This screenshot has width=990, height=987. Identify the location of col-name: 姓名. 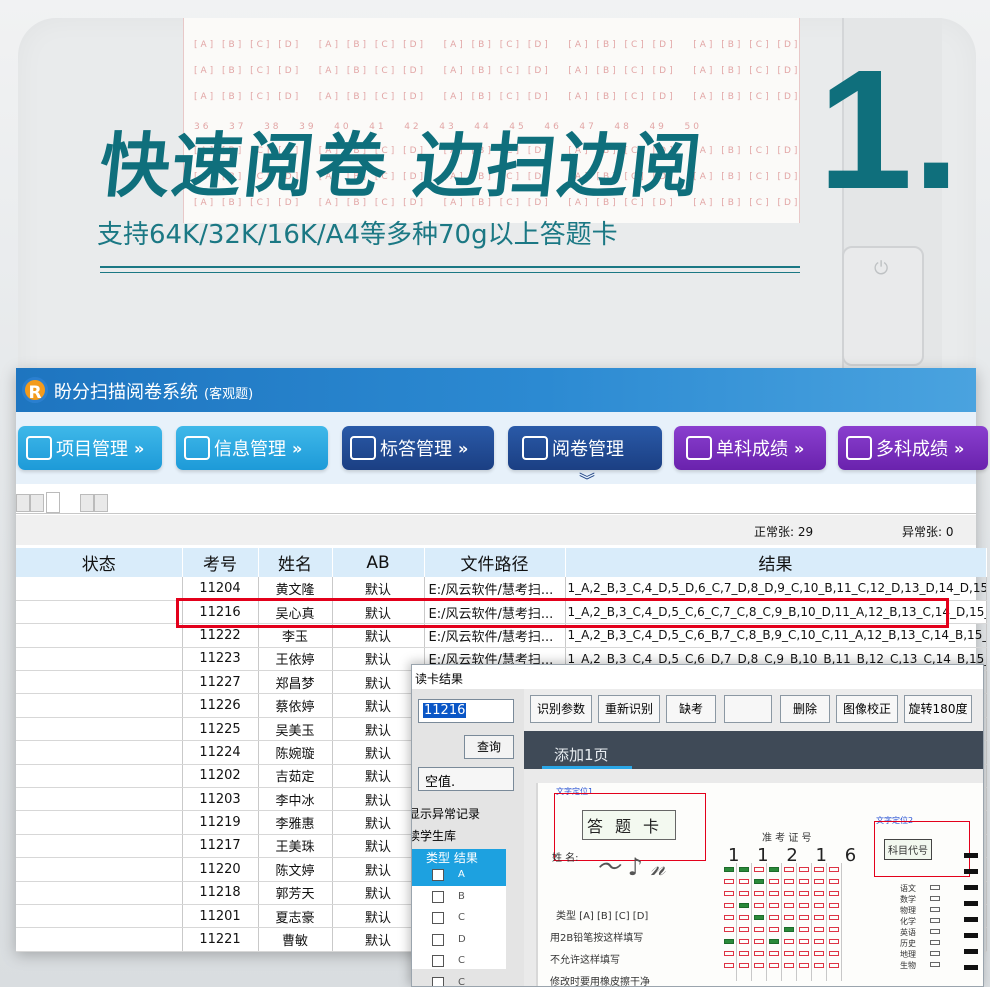
(295, 562).